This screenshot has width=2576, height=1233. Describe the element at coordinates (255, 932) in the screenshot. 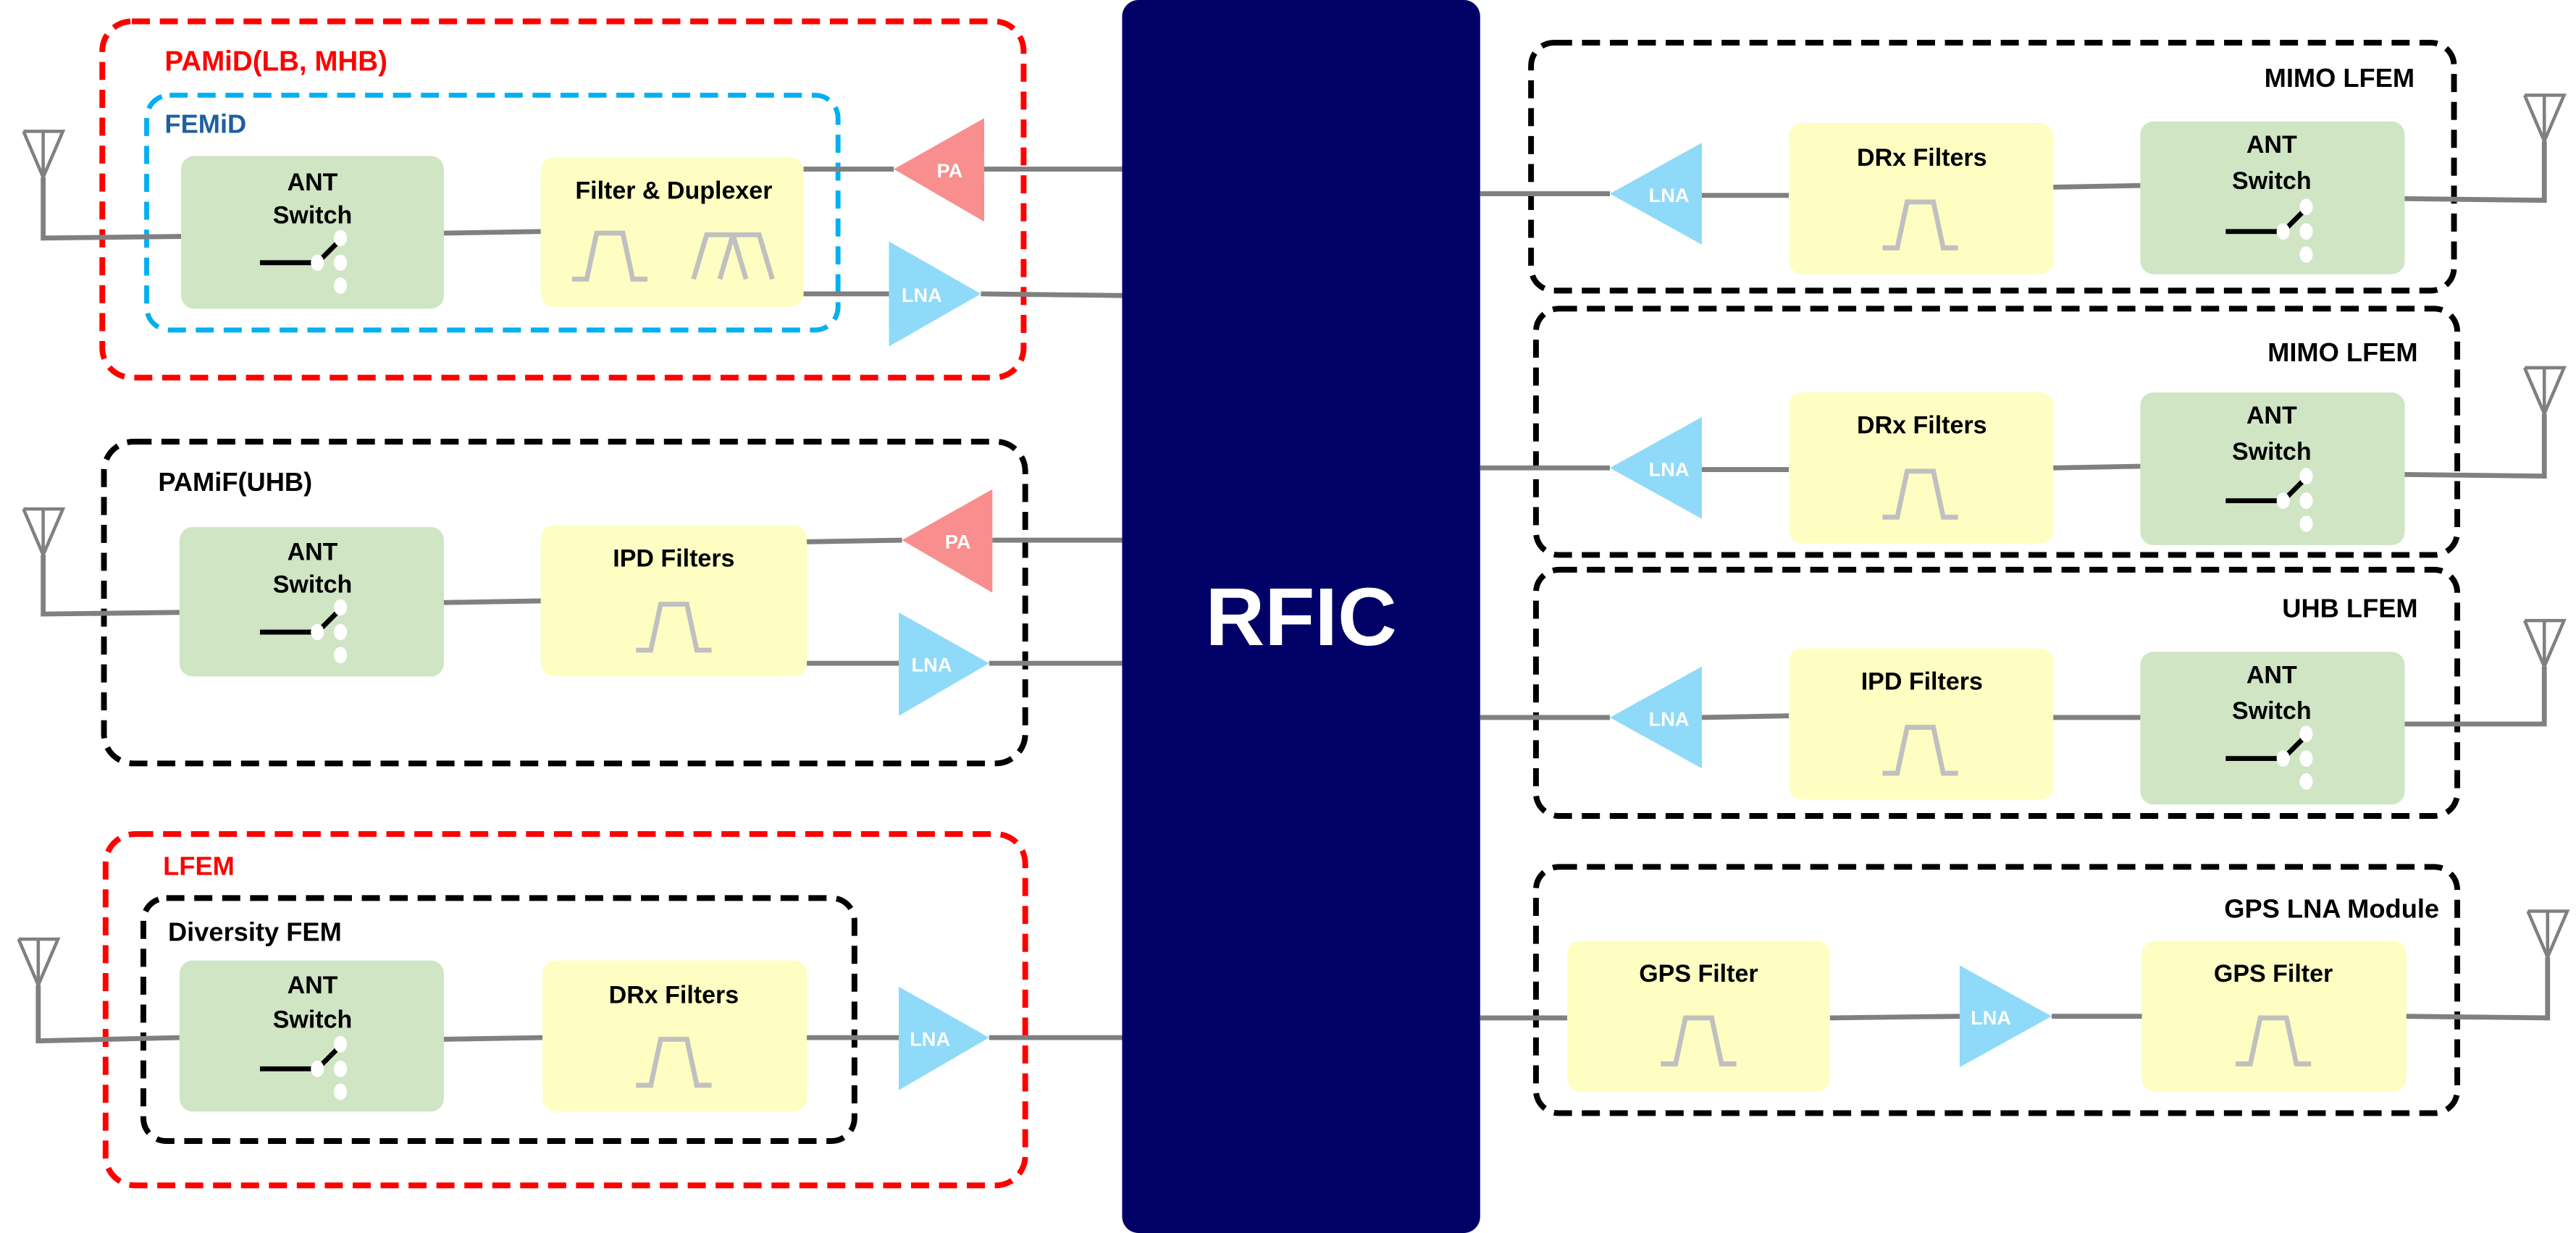

I see `diversity-fem-title: Diversity FEM` at that location.